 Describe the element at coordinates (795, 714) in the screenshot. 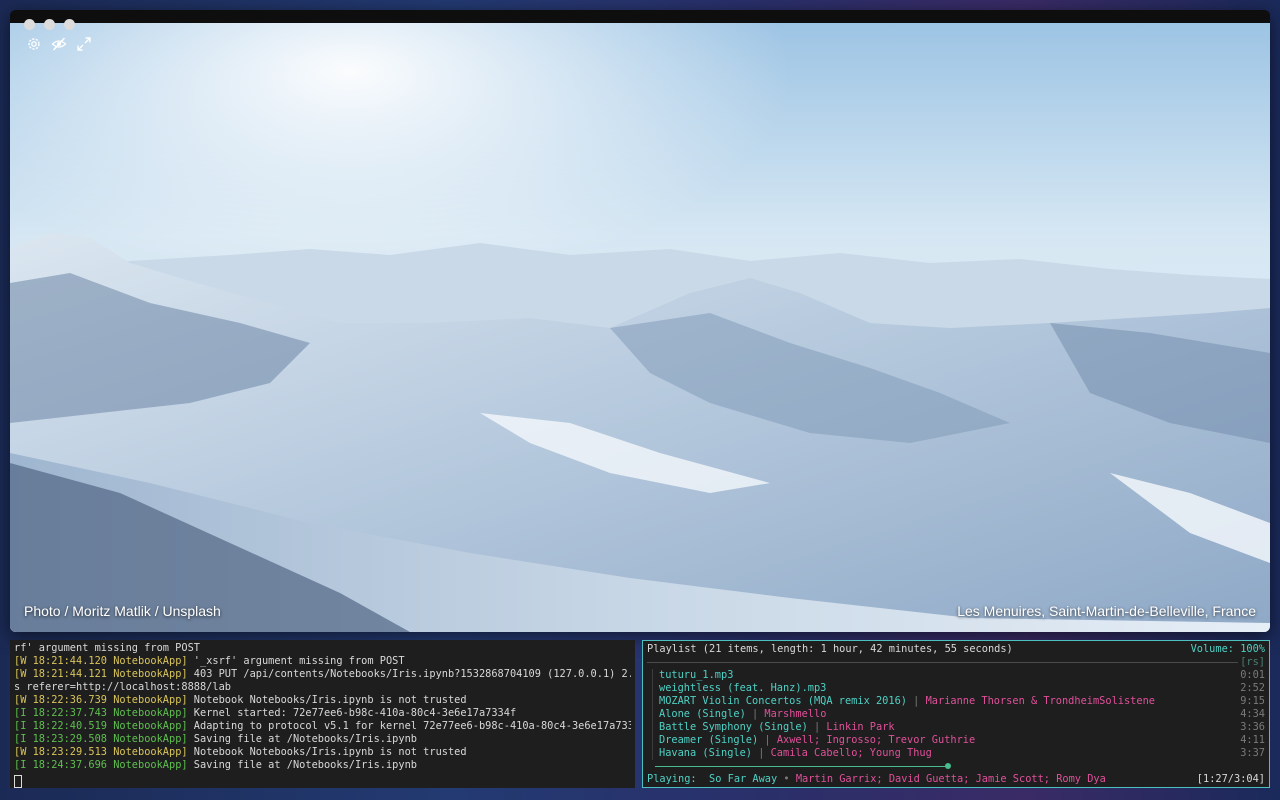

I see `track-artist: Marshmello` at that location.